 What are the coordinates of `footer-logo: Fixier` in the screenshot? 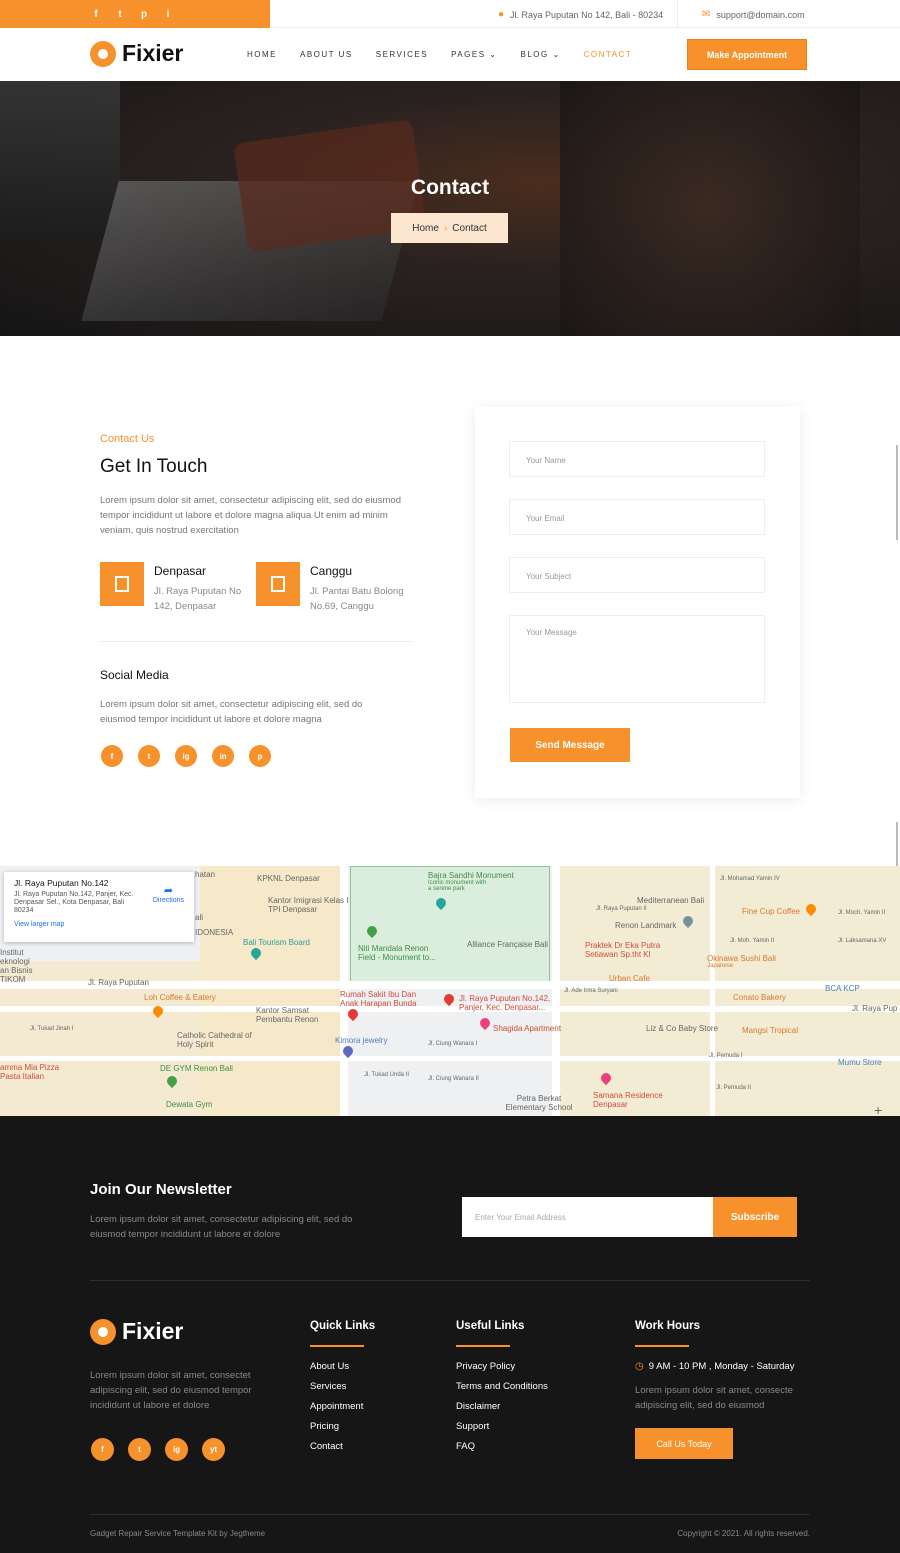 It's located at (136, 1331).